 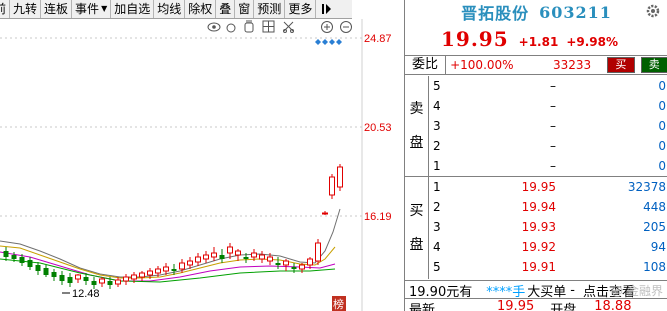 What do you see at coordinates (92, 9) in the screenshot?
I see `toolbar-item-events: 事件 ▼` at bounding box center [92, 9].